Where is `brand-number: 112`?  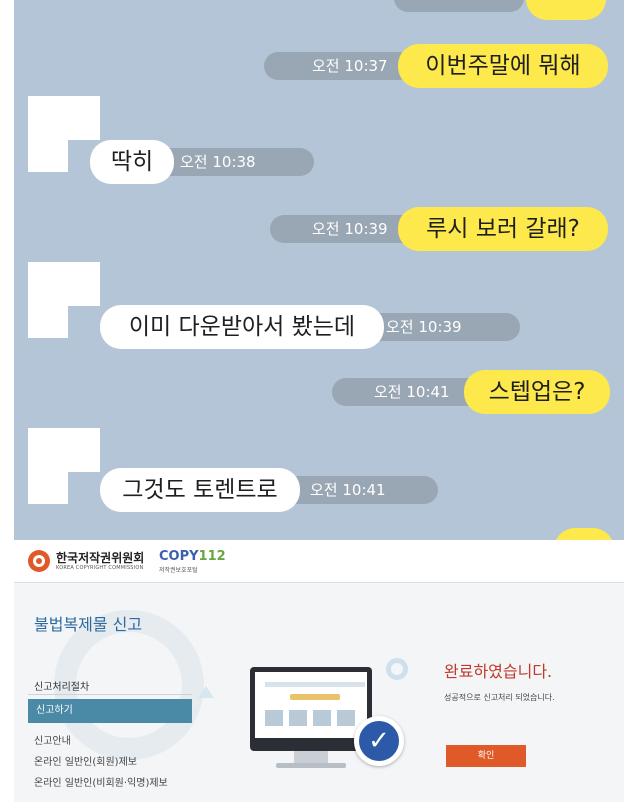 brand-number: 112 is located at coordinates (212, 556).